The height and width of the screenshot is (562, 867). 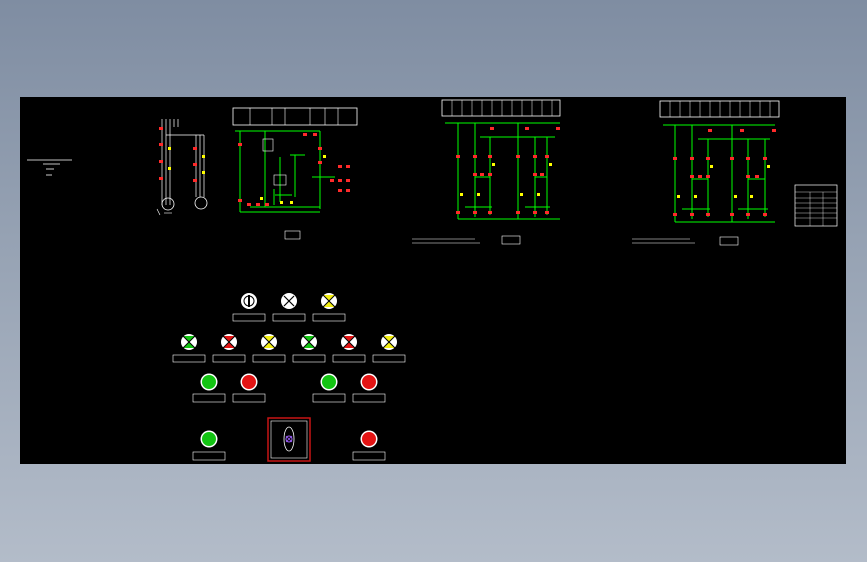 I want to click on operator-panel, so click(x=289, y=377).